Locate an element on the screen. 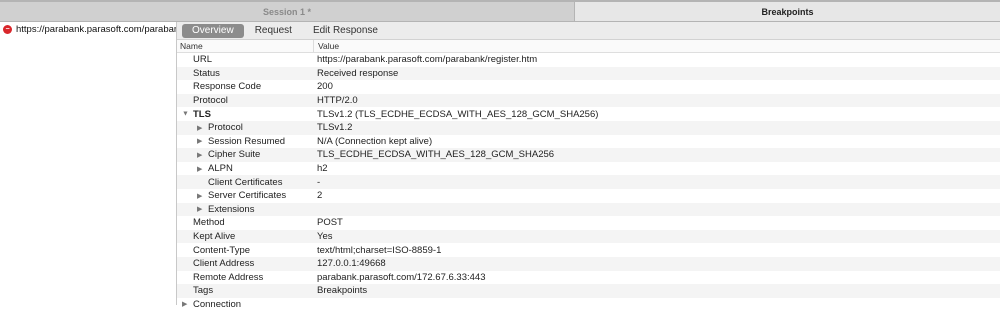 The height and width of the screenshot is (311, 1000). row-name: ALPN is located at coordinates (220, 169).